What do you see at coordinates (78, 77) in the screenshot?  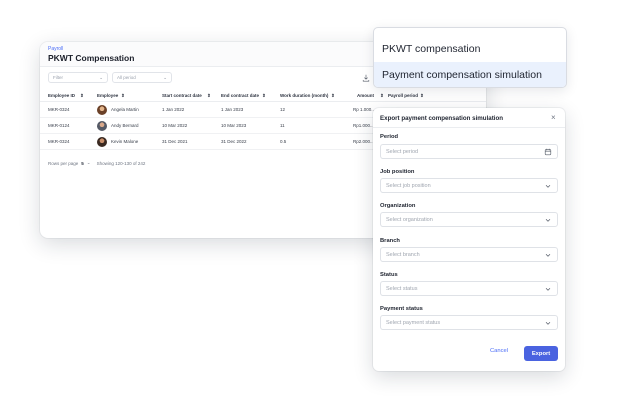 I see `filter-select: Filter ⌄` at bounding box center [78, 77].